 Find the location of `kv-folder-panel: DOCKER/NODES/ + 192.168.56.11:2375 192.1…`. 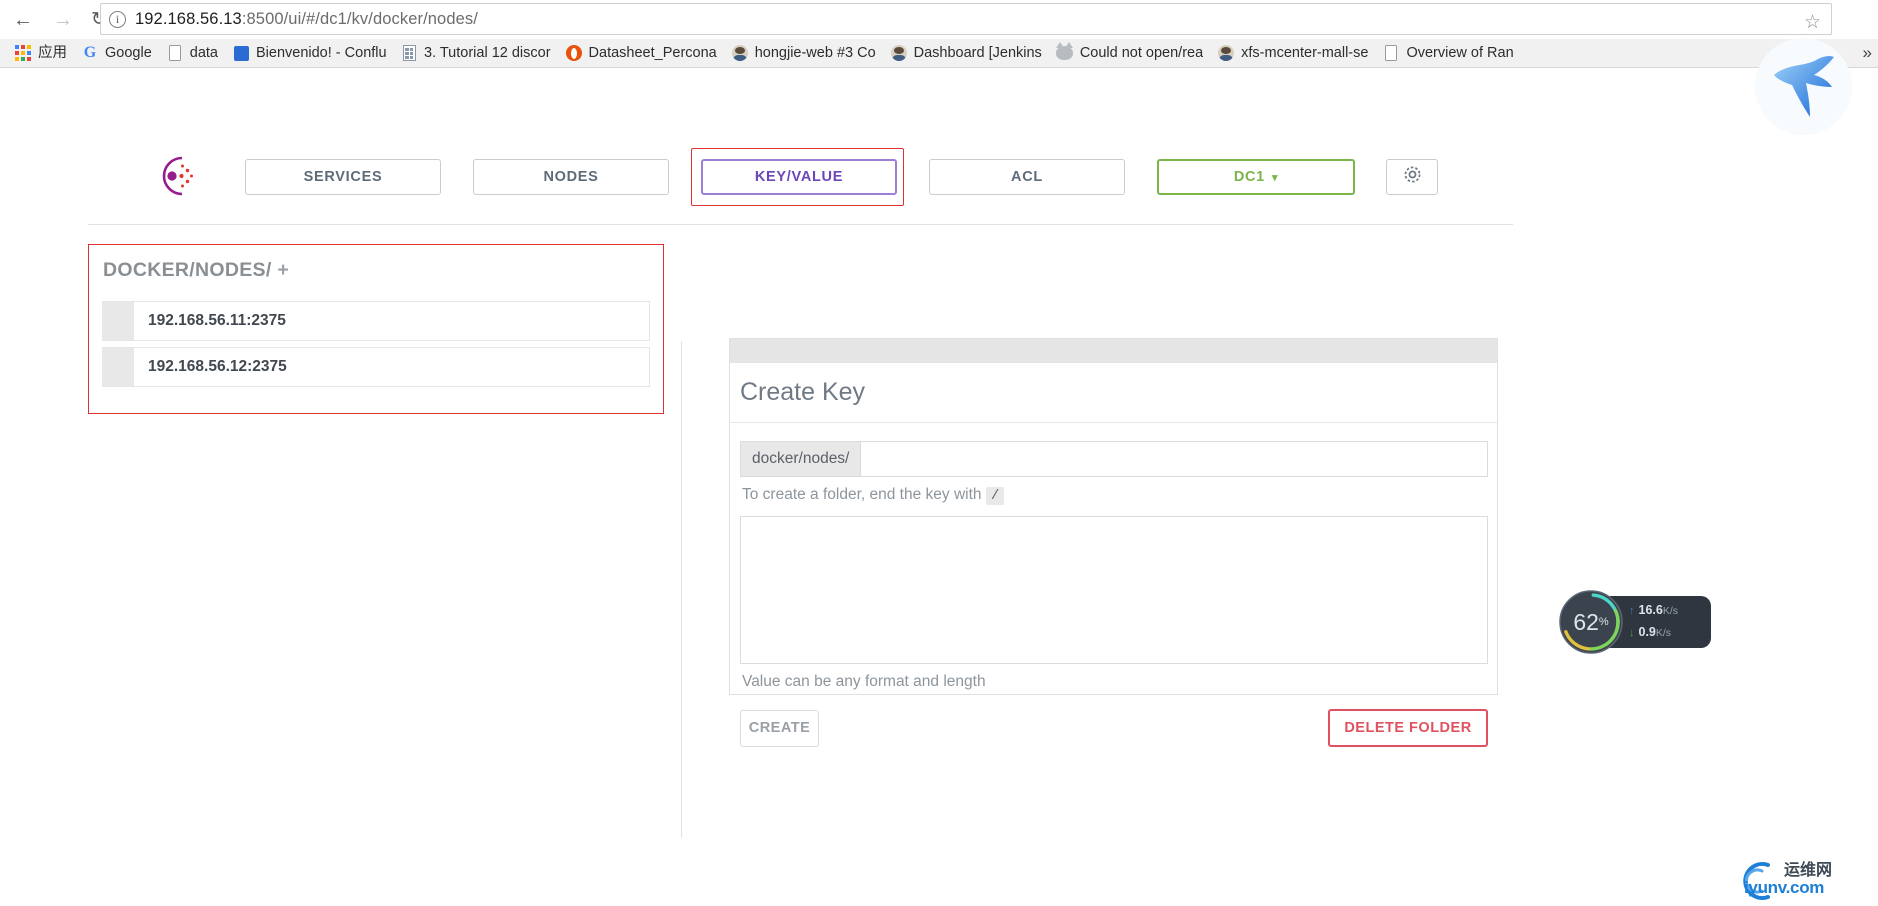

kv-folder-panel: DOCKER/NODES/ + 192.168.56.11:2375 192.1… is located at coordinates (376, 329).